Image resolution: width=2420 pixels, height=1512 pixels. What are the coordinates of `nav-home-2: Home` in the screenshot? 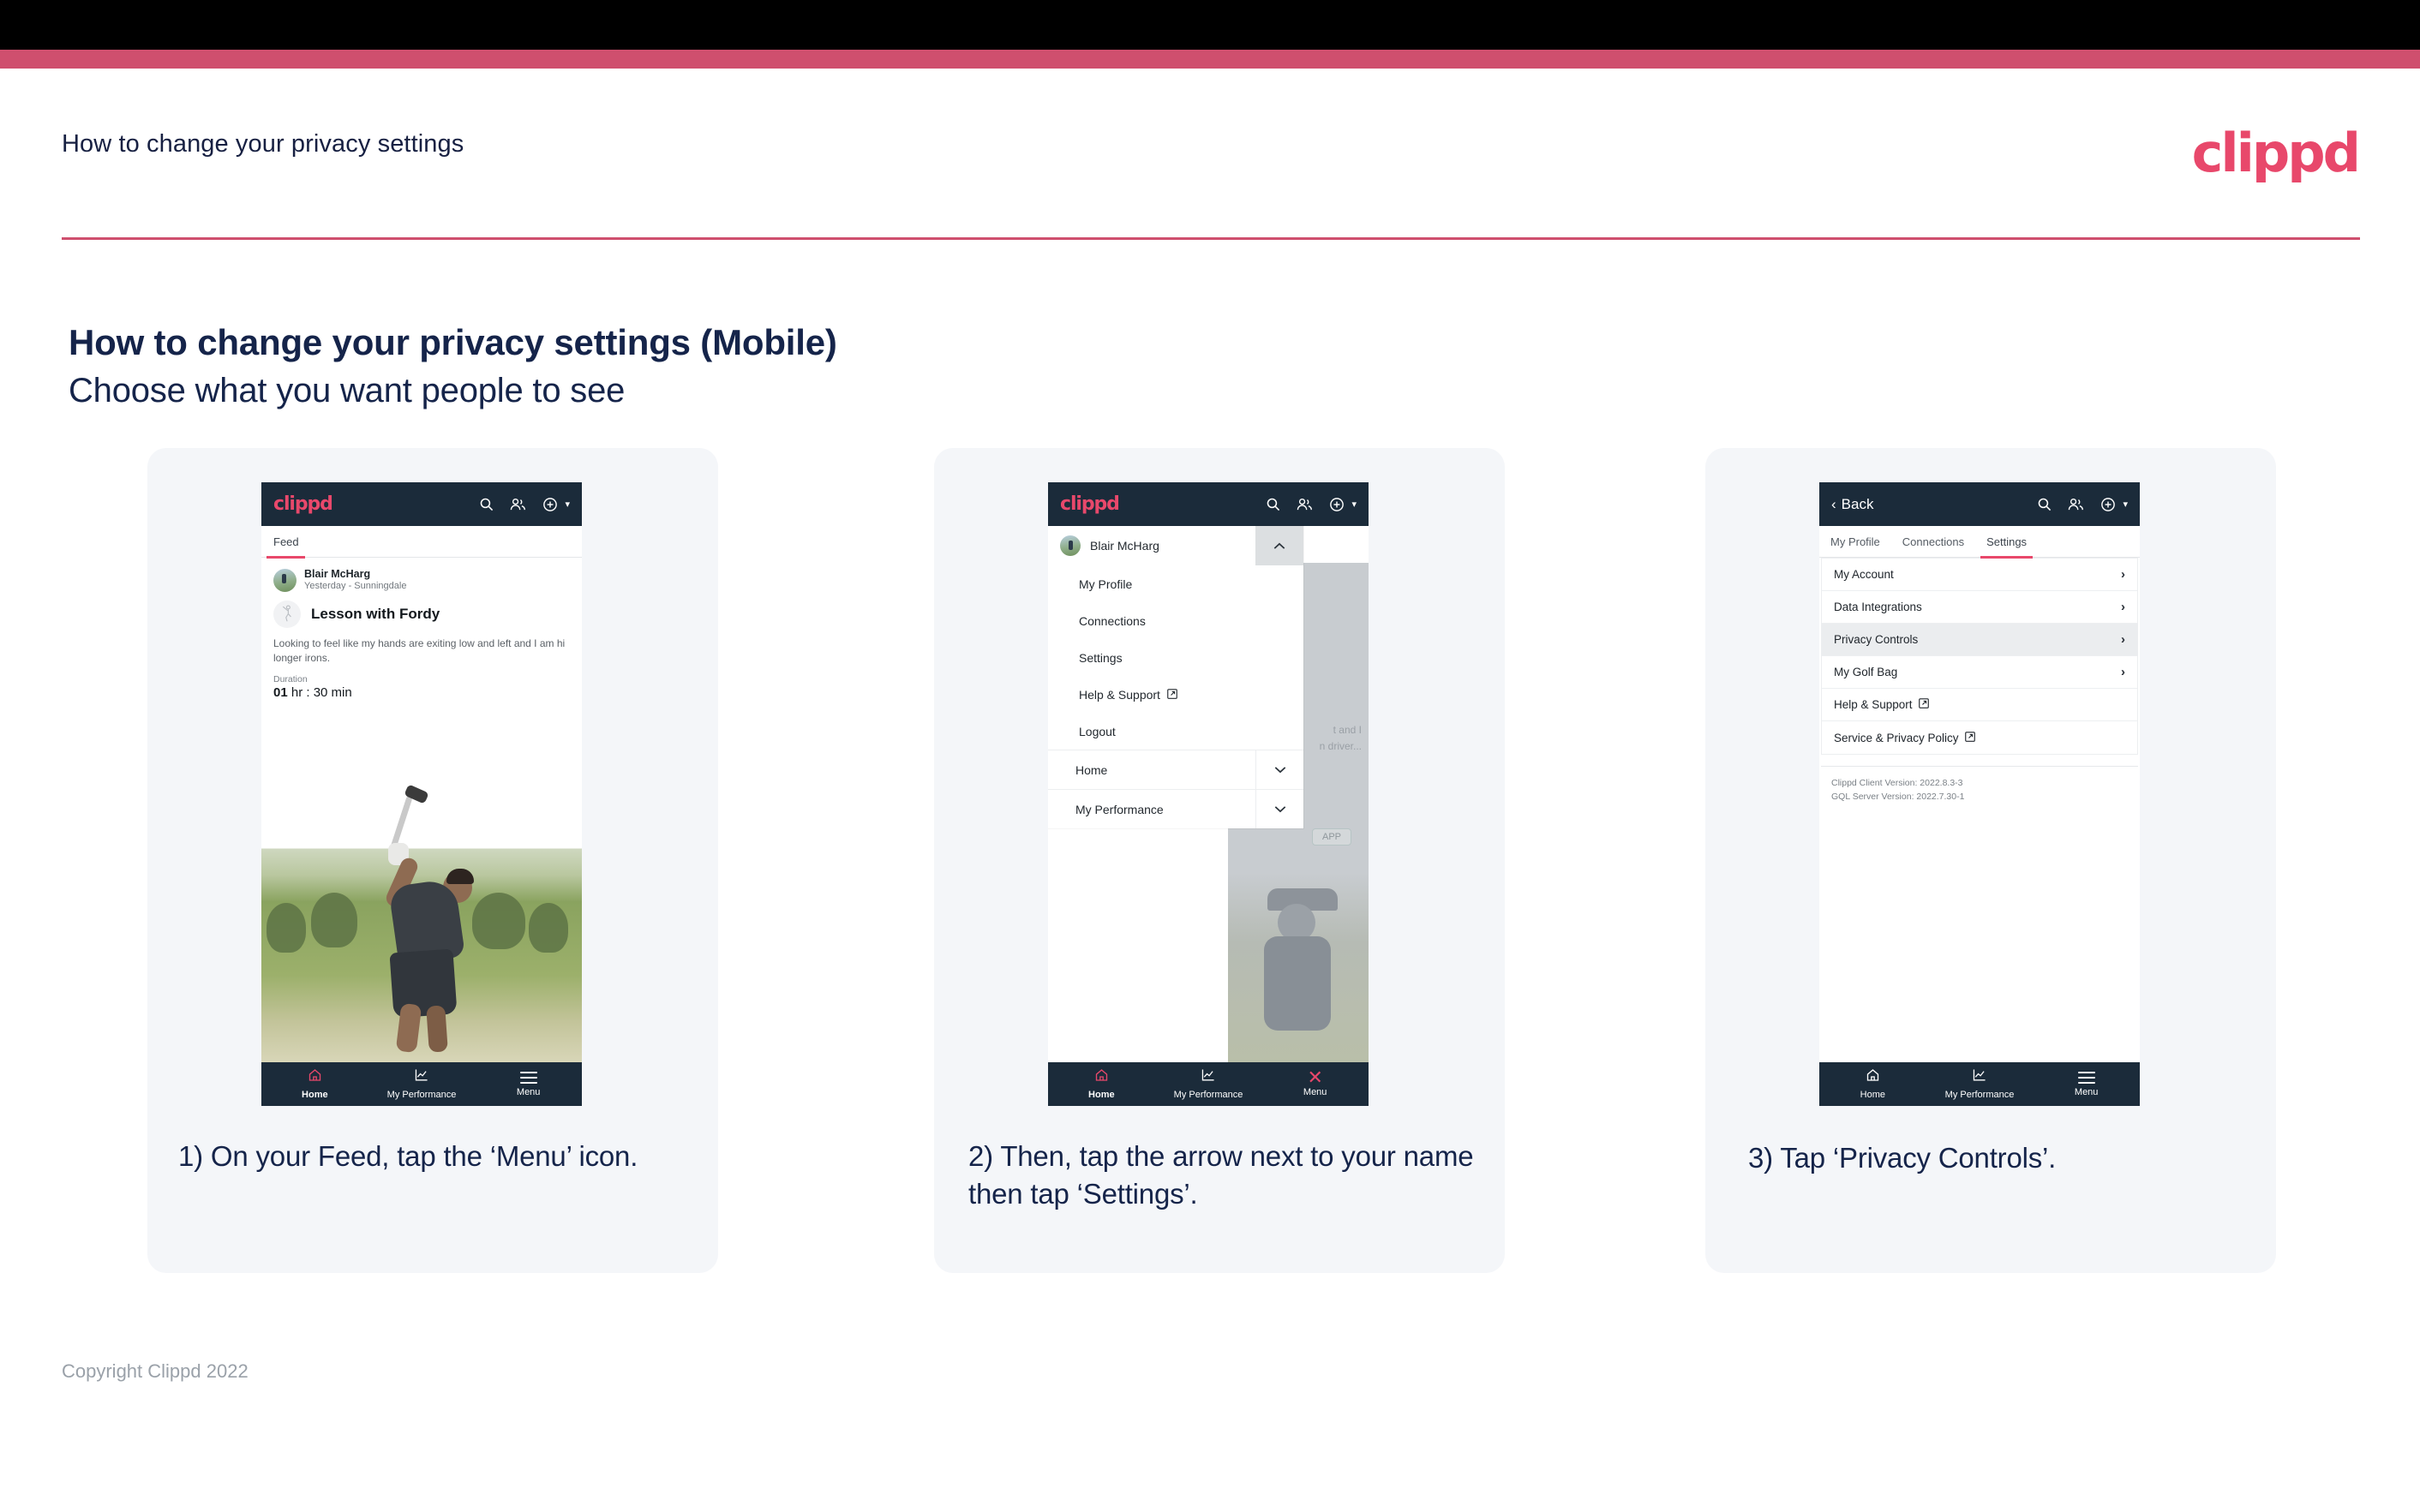 It's located at (1101, 1084).